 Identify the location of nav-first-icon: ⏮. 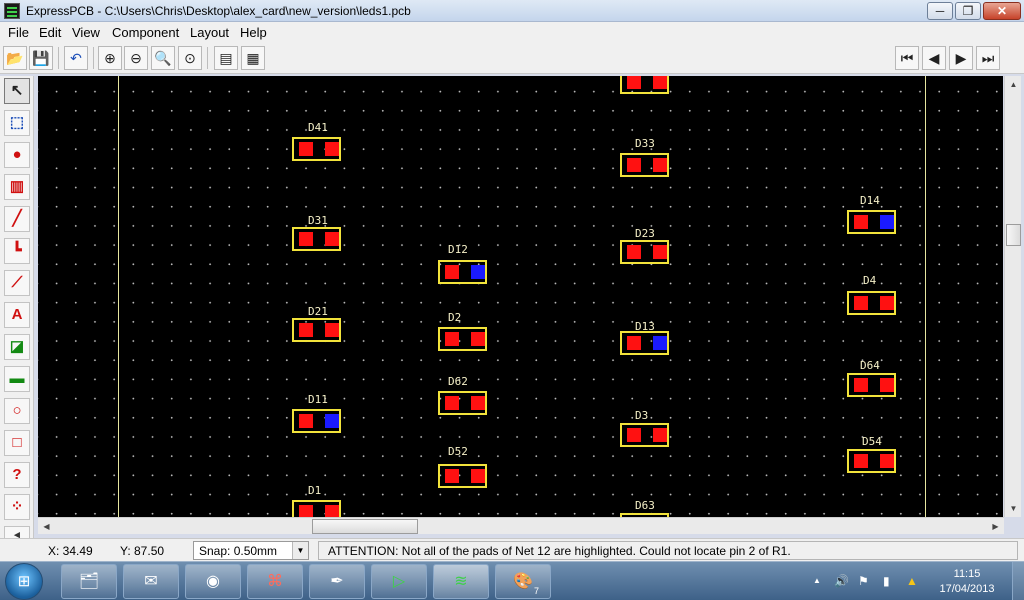
(907, 58).